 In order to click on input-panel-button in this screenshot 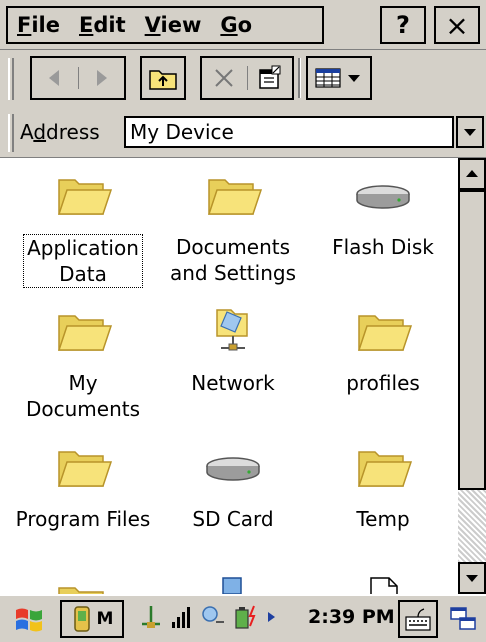, I will do `click(418, 619)`.